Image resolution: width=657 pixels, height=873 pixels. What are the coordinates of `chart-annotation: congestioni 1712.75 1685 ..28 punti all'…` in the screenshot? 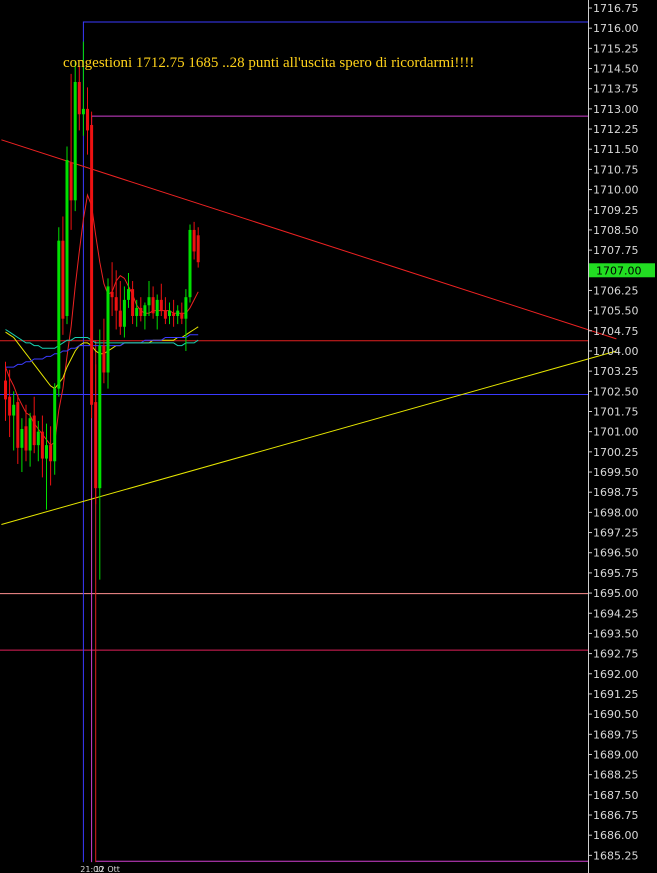 It's located at (268, 63).